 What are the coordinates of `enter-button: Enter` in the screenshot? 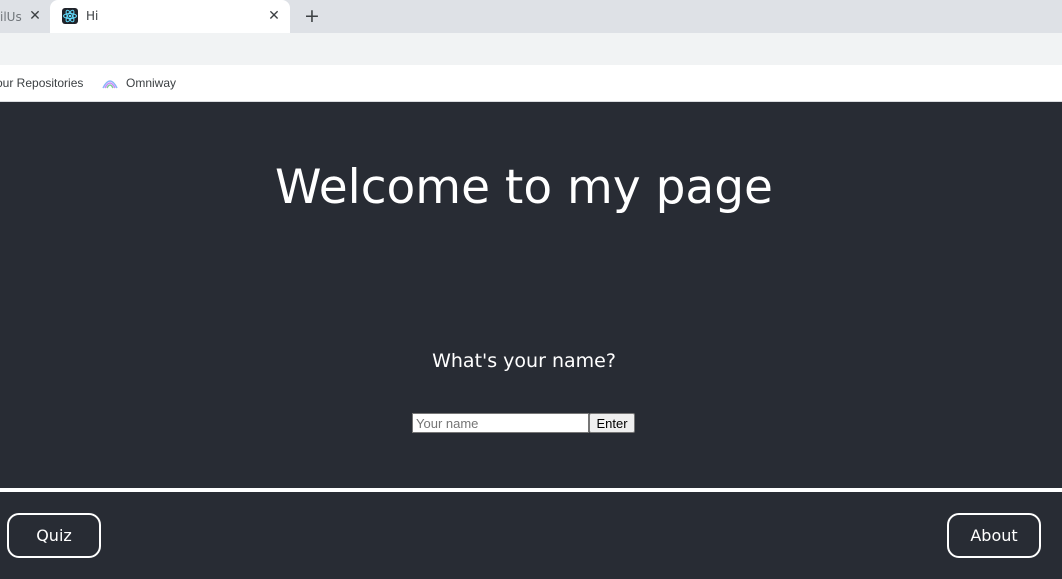 It's located at (612, 423).